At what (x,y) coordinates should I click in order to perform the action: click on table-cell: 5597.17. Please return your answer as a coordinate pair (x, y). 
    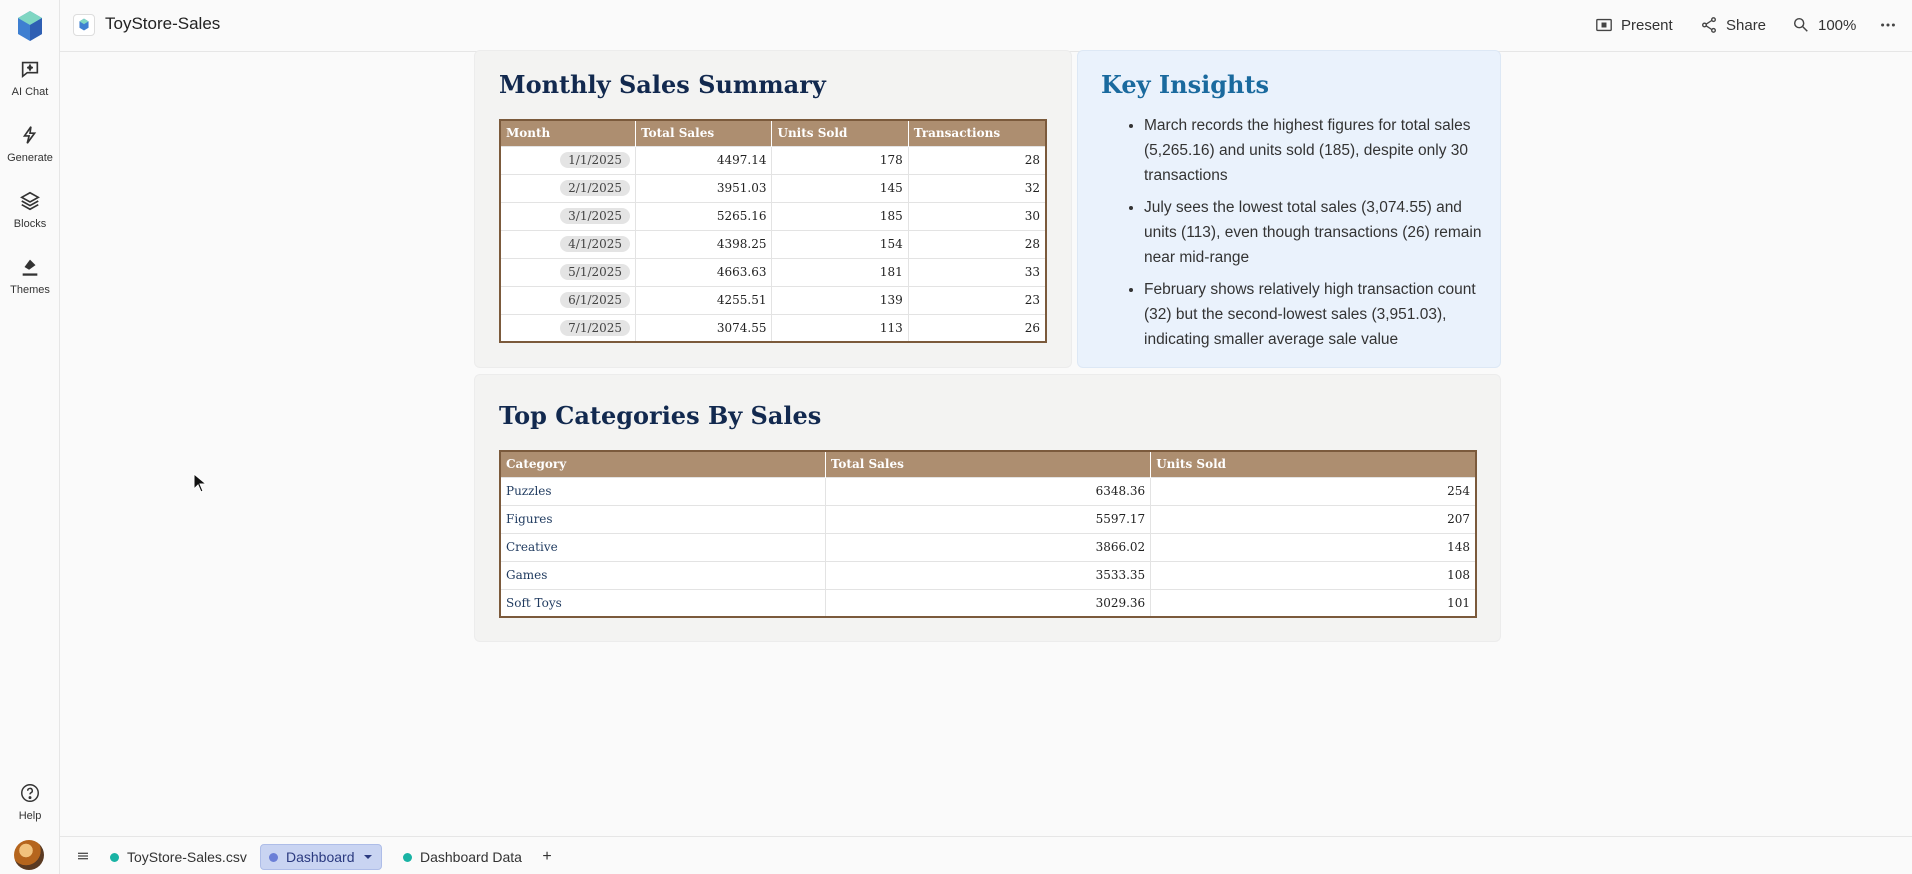
    Looking at the image, I should click on (988, 518).